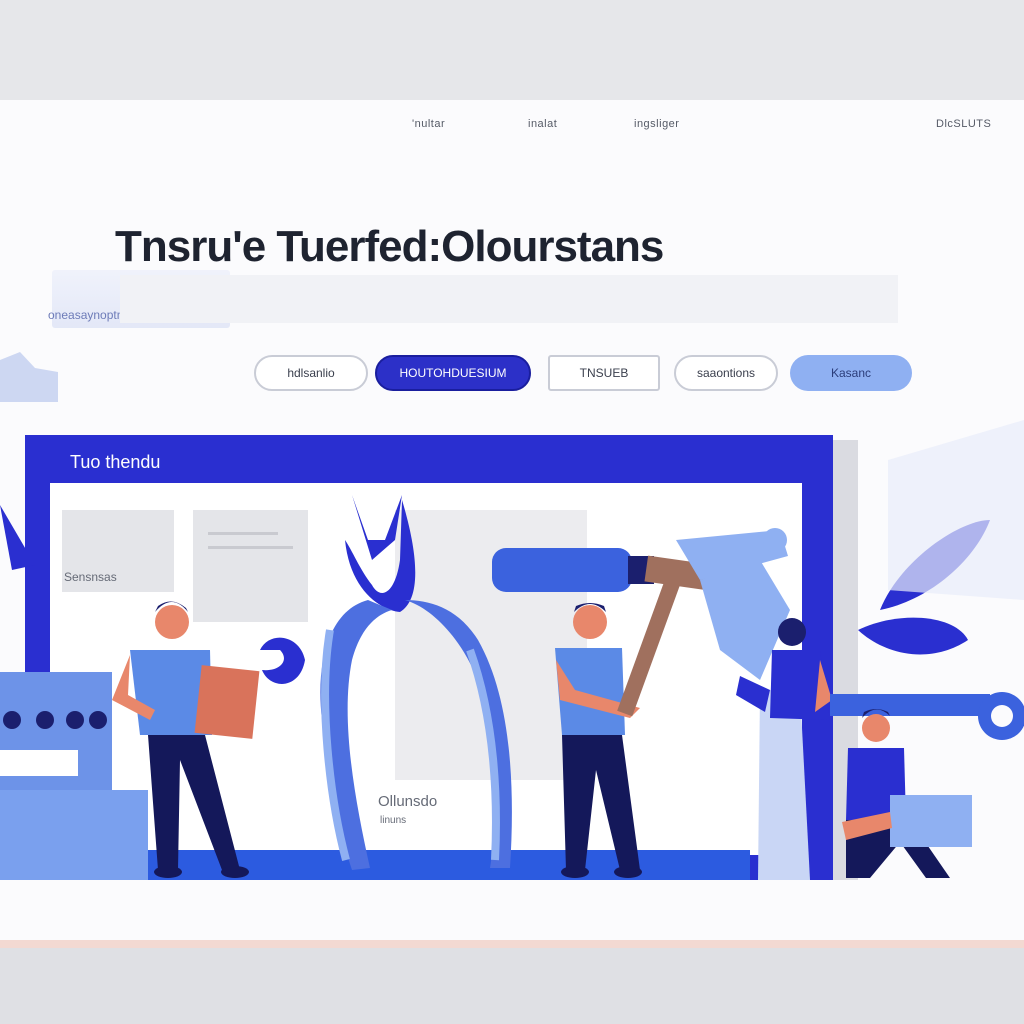 This screenshot has height=1024, width=1024. What do you see at coordinates (633, 716) in the screenshot?
I see `person-with-hammer` at bounding box center [633, 716].